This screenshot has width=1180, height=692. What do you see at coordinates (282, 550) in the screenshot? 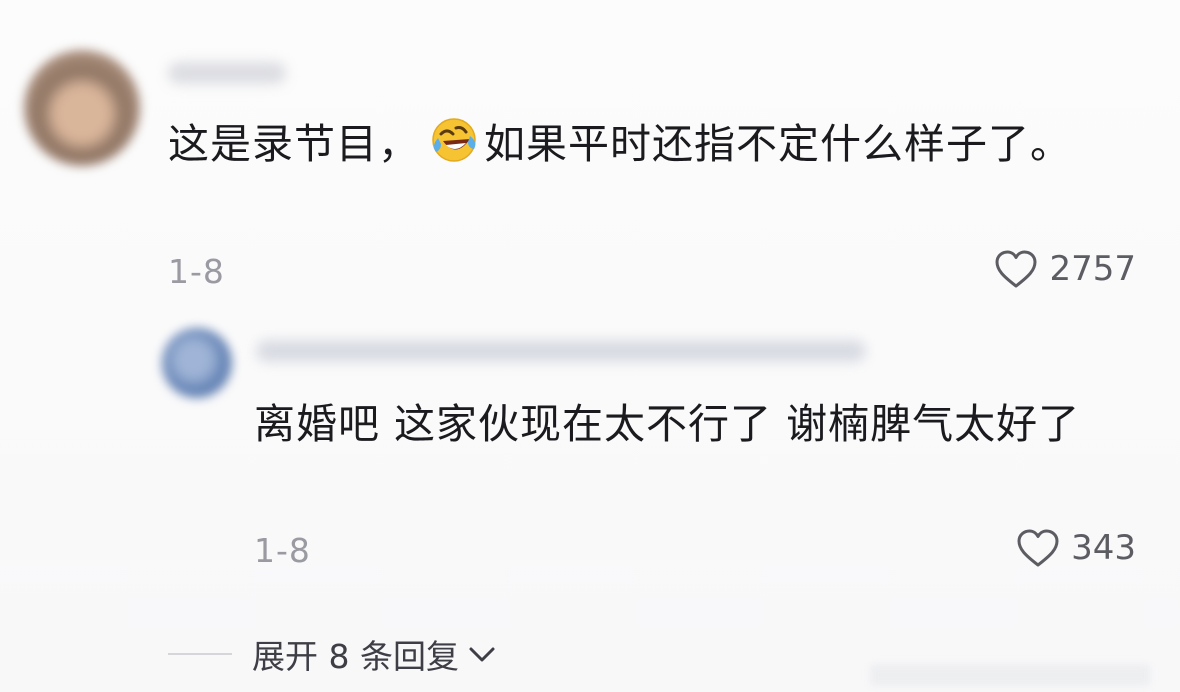
I see `reply-date: 1-8` at bounding box center [282, 550].